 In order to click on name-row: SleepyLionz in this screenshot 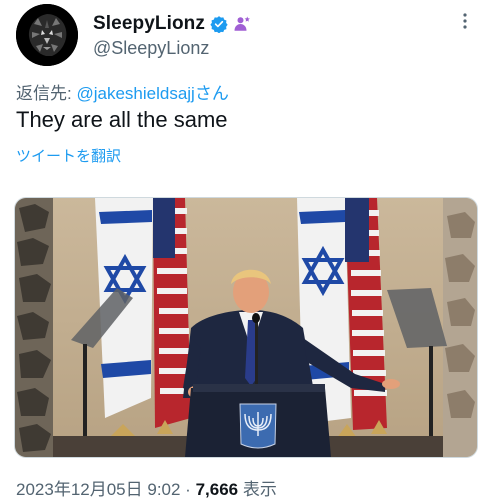, I will do `click(172, 24)`.